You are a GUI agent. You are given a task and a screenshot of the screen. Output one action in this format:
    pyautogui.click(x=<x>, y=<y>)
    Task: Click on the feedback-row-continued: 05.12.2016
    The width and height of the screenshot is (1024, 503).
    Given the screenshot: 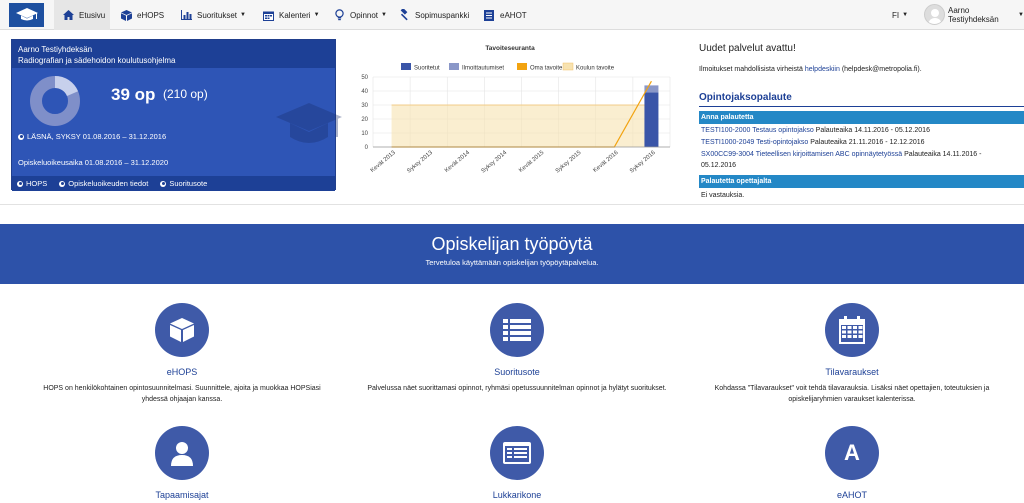 What is the action you would take?
    pyautogui.click(x=718, y=165)
    